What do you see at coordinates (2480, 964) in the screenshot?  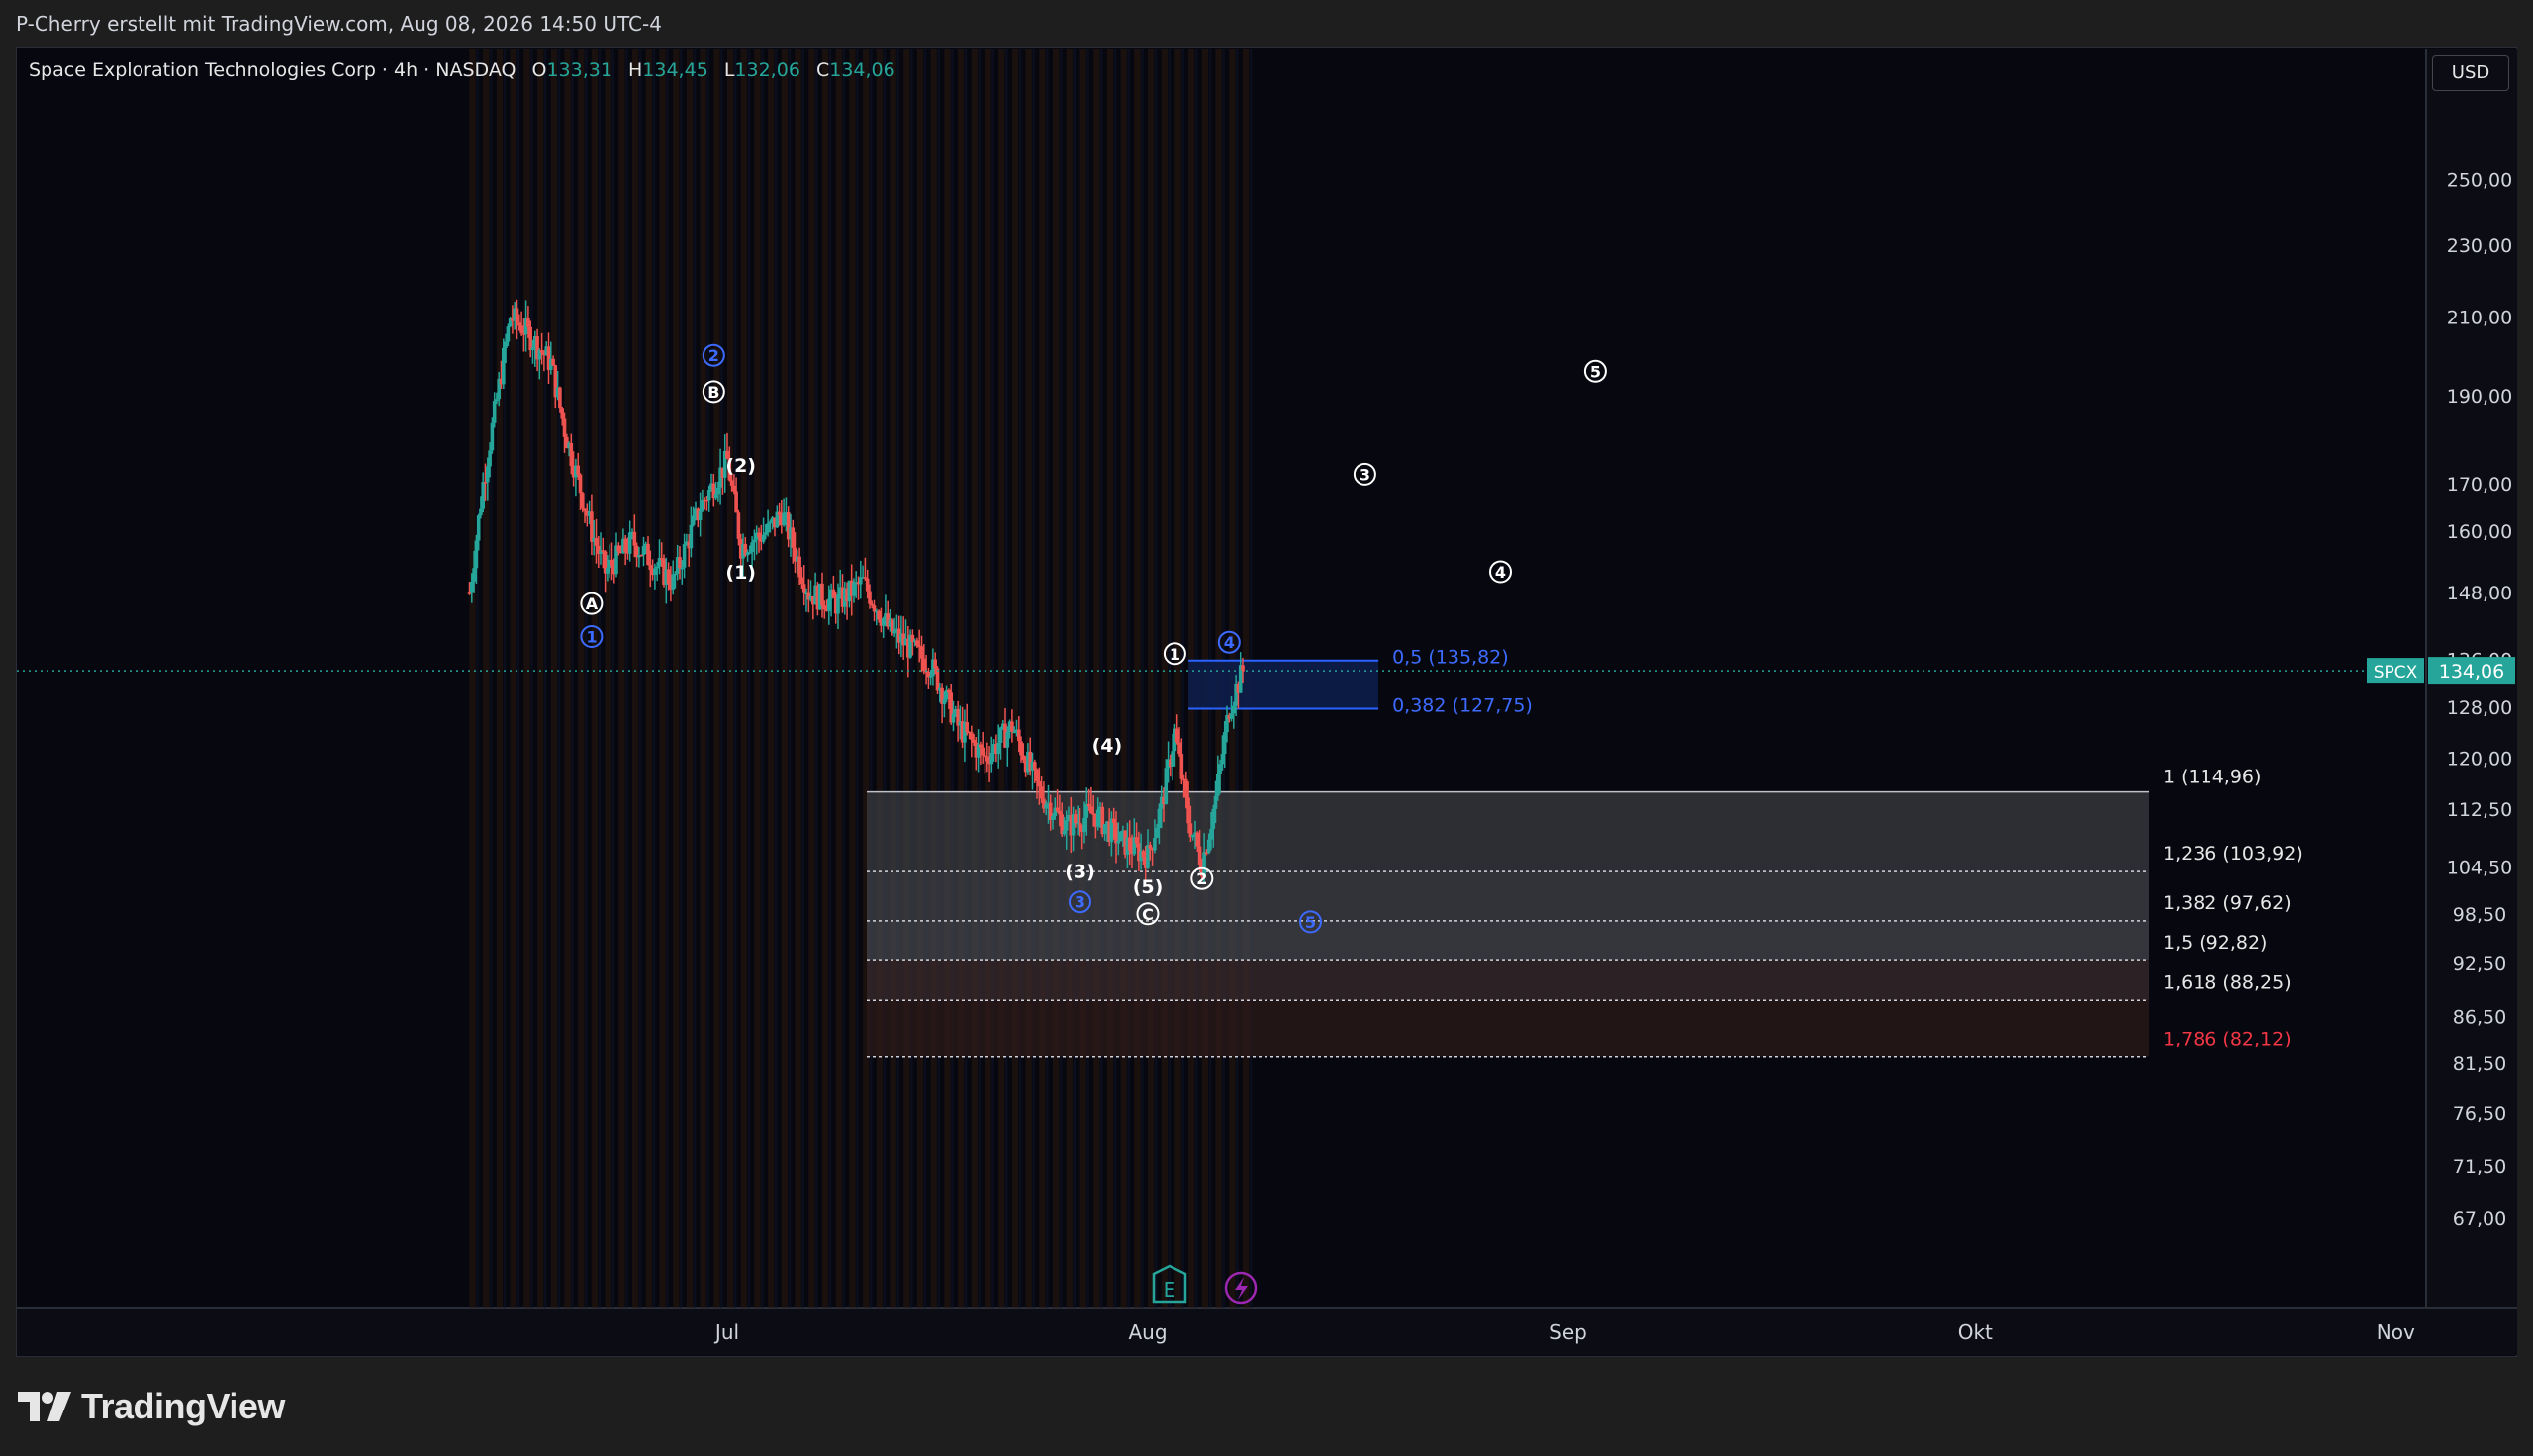 I see `y-tick-label: 92,50` at bounding box center [2480, 964].